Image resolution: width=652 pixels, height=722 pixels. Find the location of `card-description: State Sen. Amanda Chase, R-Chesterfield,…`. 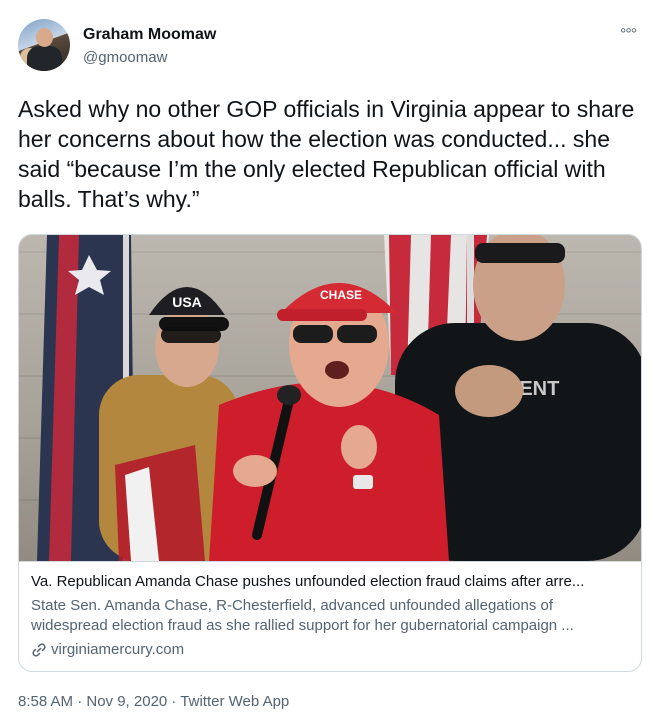

card-description: State Sen. Amanda Chase, R-Chesterfield,… is located at coordinates (302, 615).